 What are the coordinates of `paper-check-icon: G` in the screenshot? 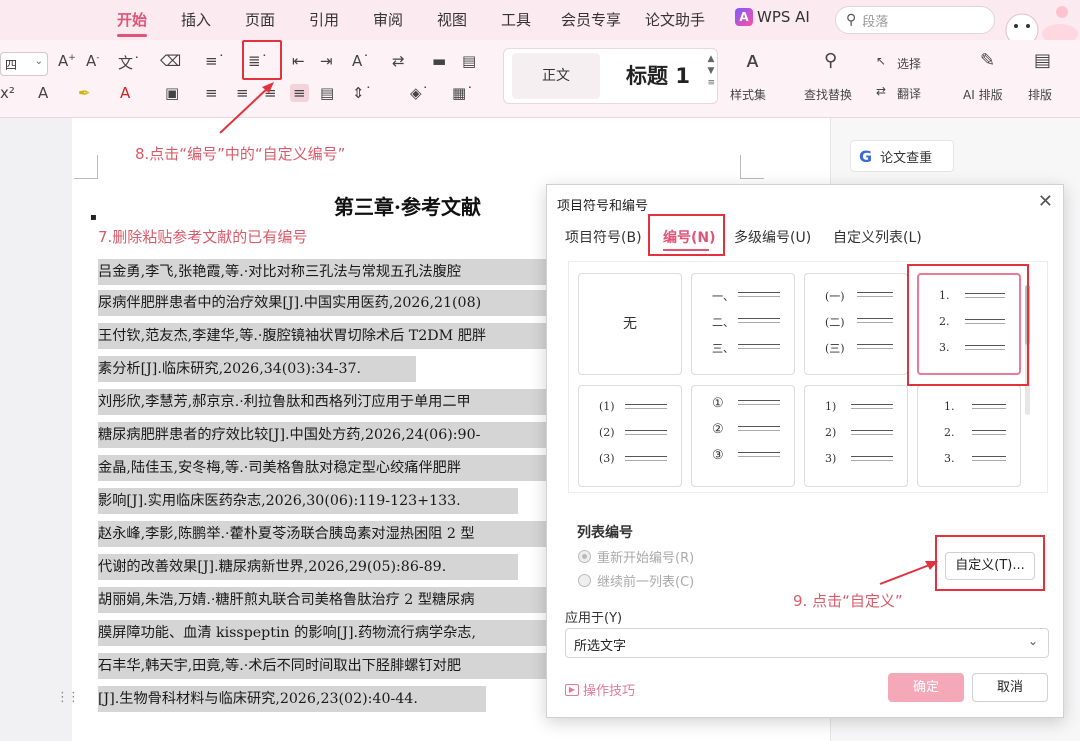 It's located at (866, 156).